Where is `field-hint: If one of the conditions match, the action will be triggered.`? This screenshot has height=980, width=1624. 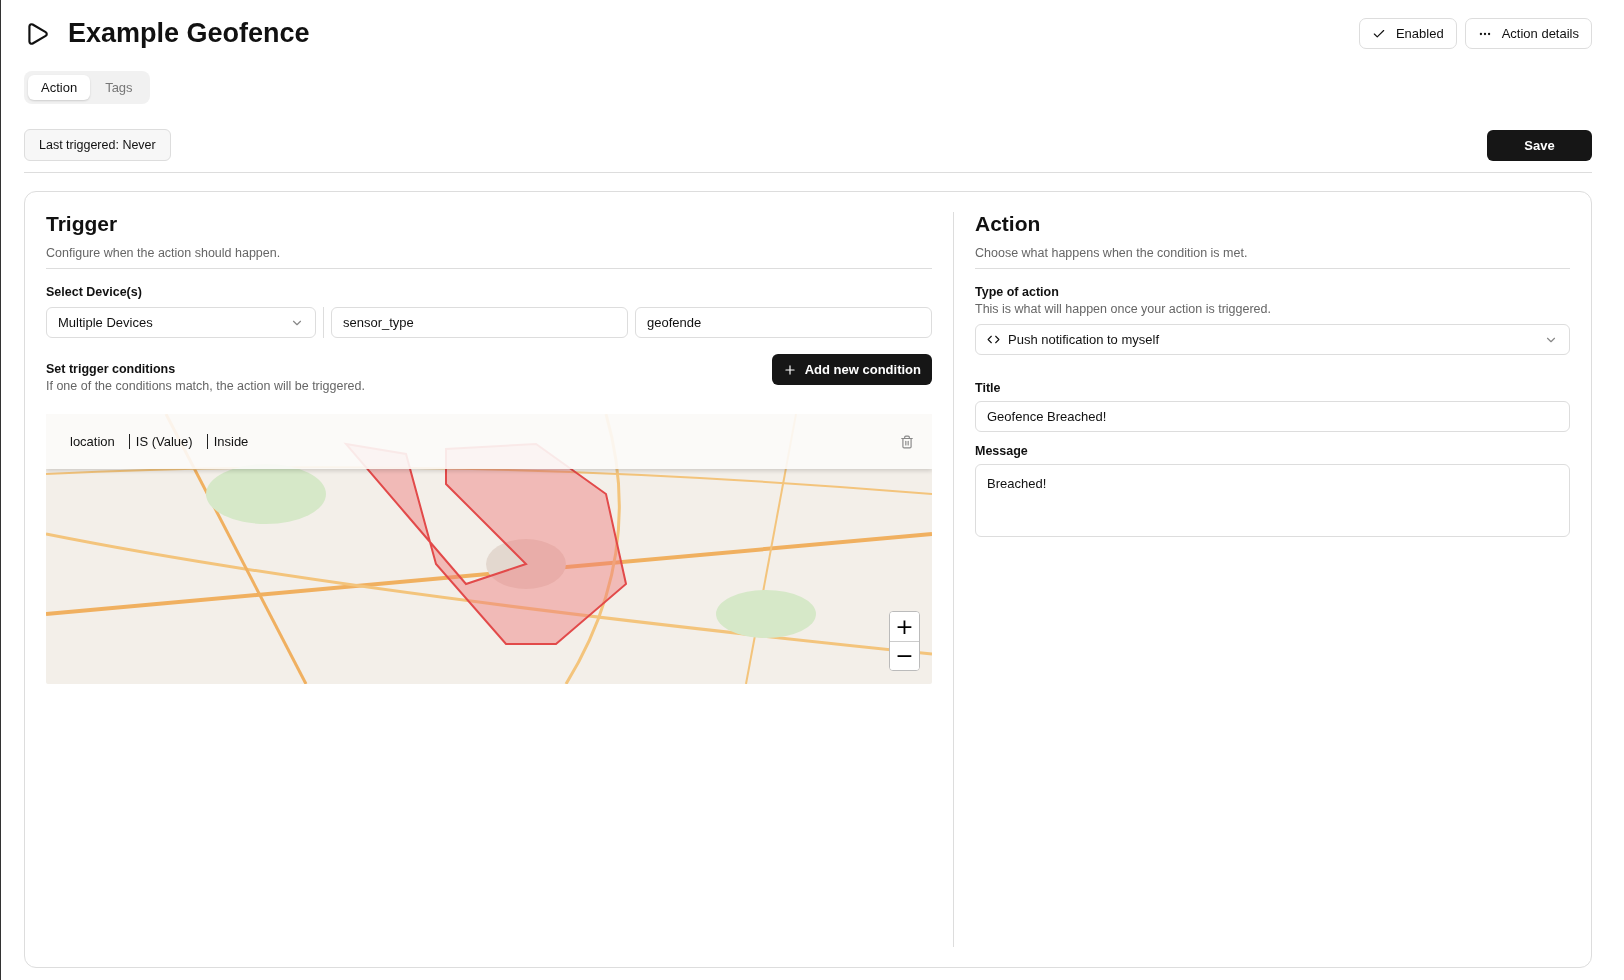
field-hint: If one of the conditions match, the action will be triggered. is located at coordinates (205, 386).